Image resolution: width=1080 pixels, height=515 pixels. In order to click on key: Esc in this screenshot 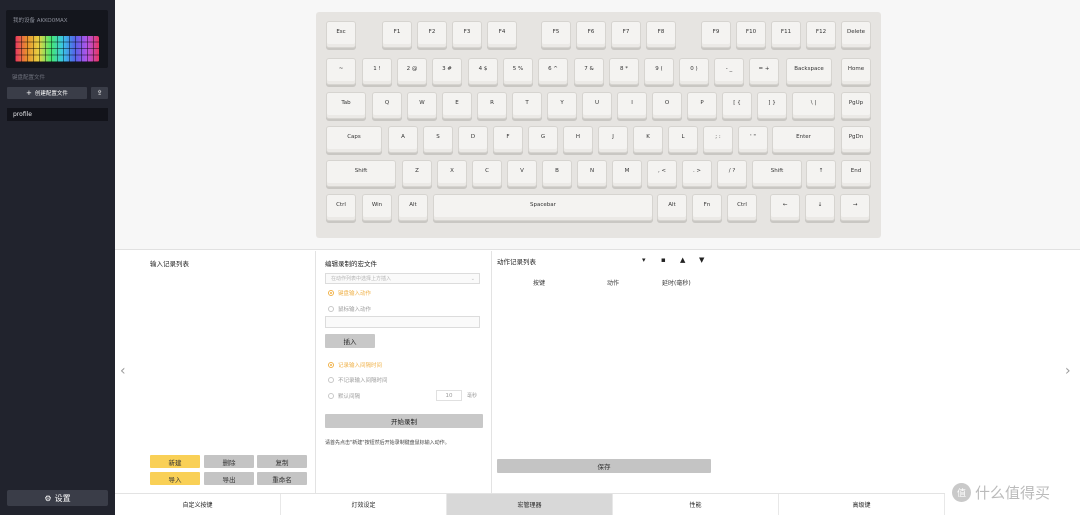, I will do `click(341, 34)`.